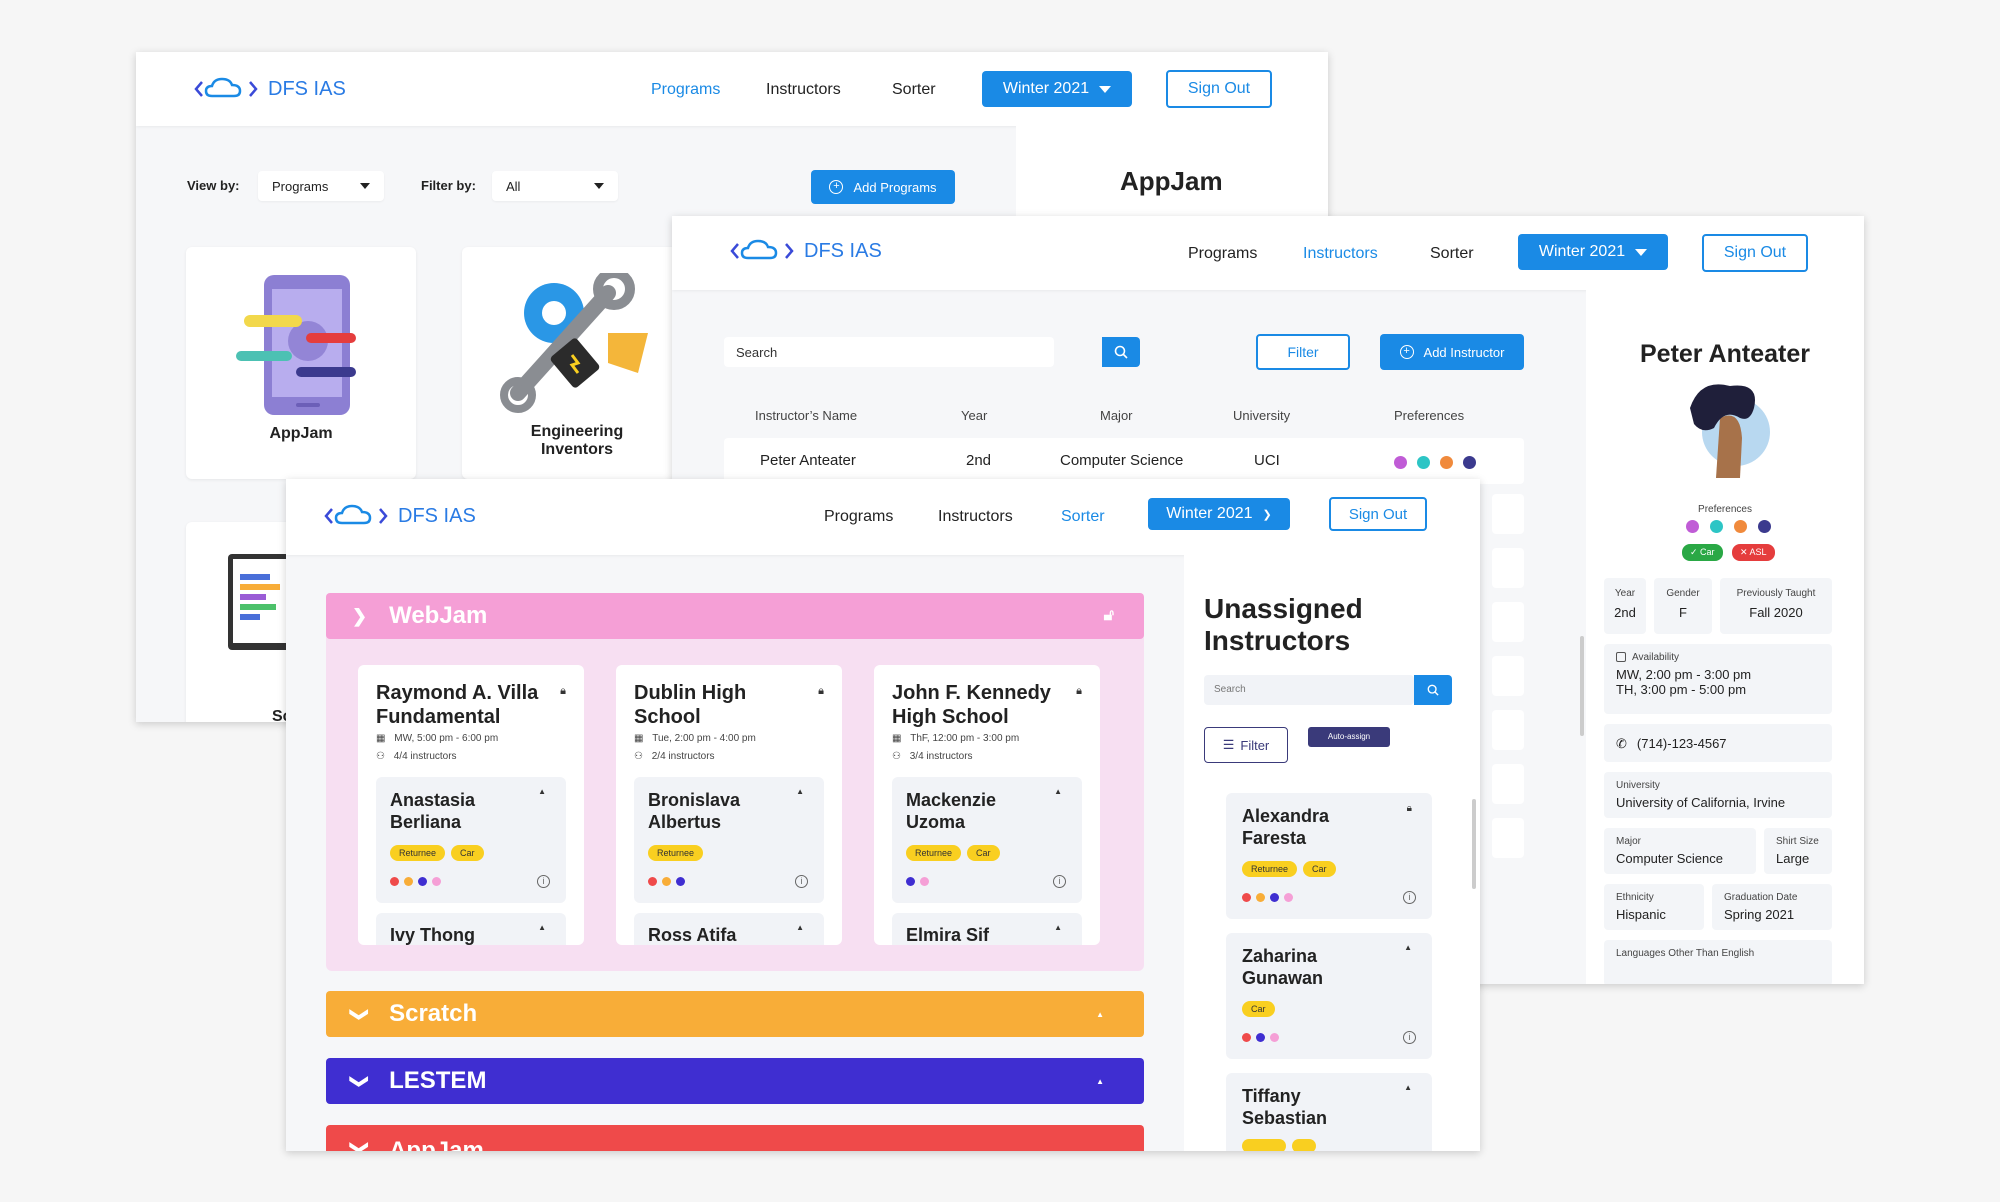 The image size is (2000, 1202). I want to click on term-dropdown: Winter 2021 ❯, so click(1219, 514).